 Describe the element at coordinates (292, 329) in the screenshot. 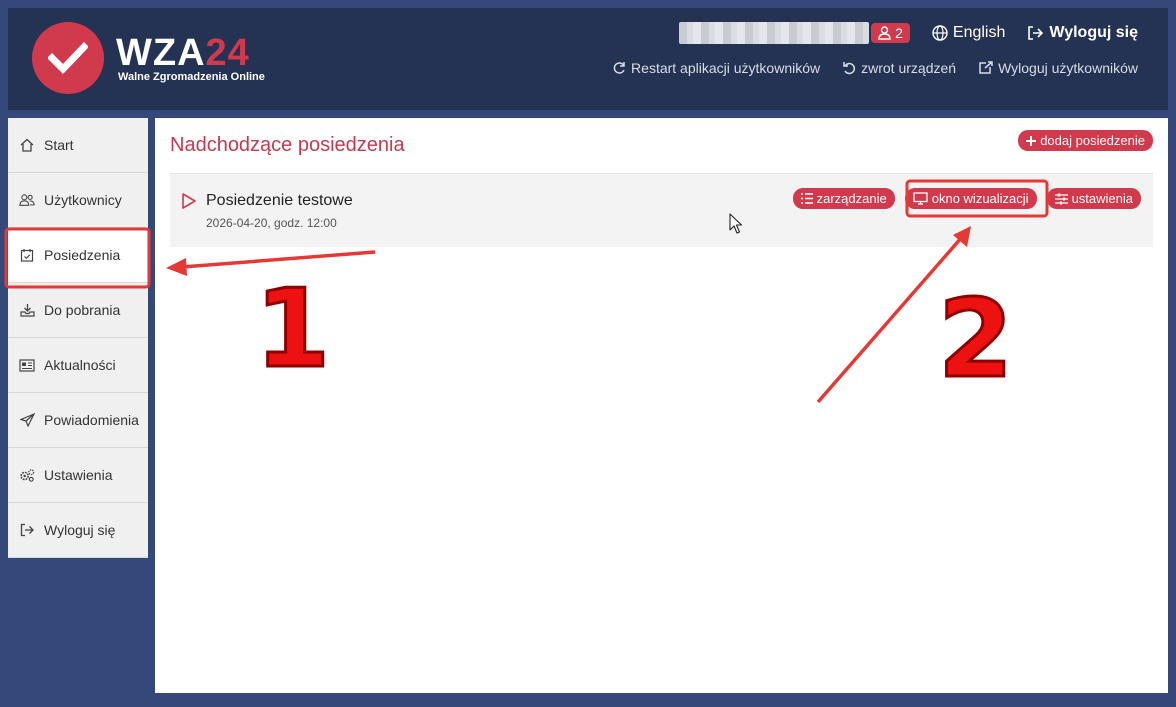

I see `annotation-step-1: 1` at that location.